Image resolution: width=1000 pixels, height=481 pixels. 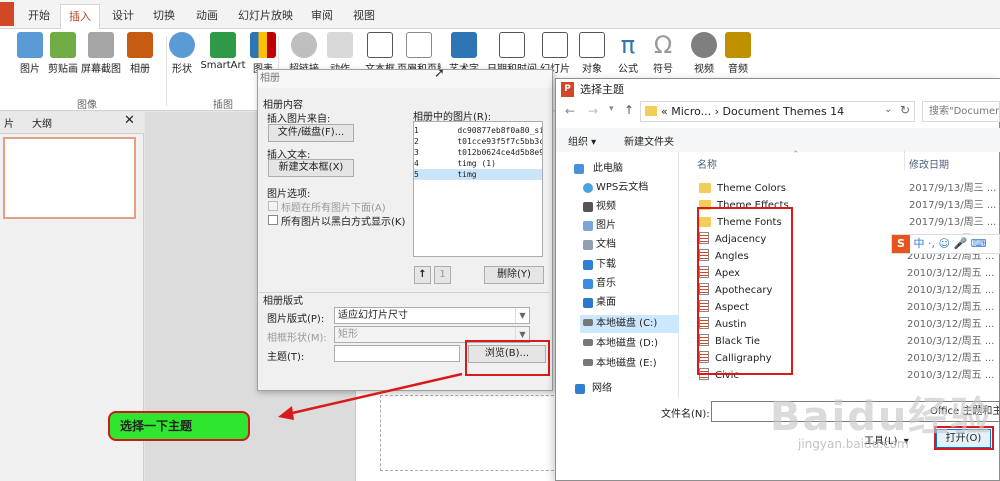 I want to click on tab-design: 设计, so click(x=123, y=16).